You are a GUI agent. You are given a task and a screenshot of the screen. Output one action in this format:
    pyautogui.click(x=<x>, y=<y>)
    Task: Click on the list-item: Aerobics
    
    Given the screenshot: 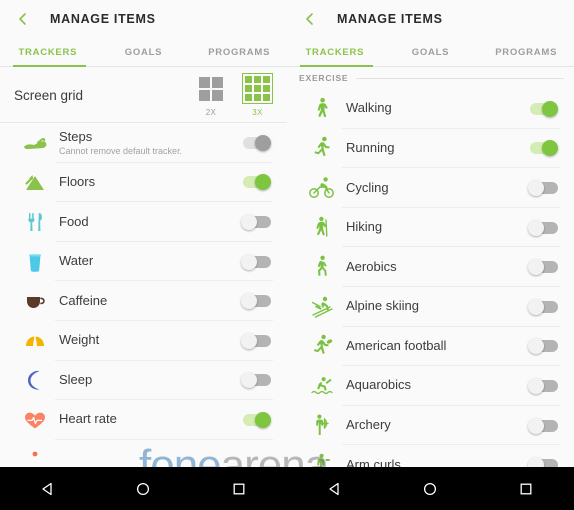 What is the action you would take?
    pyautogui.click(x=430, y=267)
    